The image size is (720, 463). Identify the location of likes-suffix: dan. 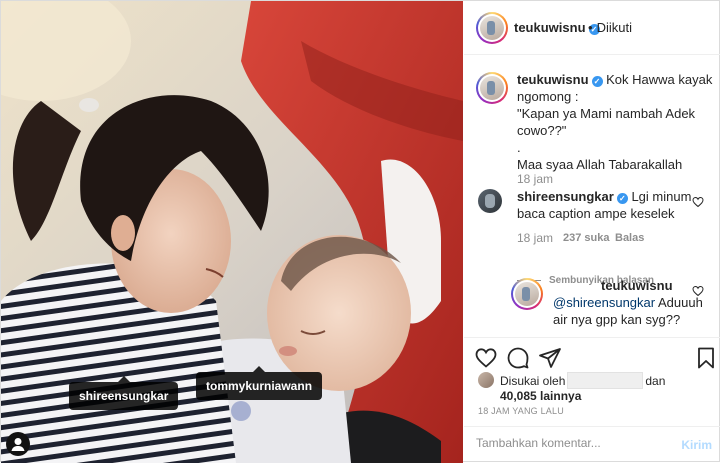
(655, 381).